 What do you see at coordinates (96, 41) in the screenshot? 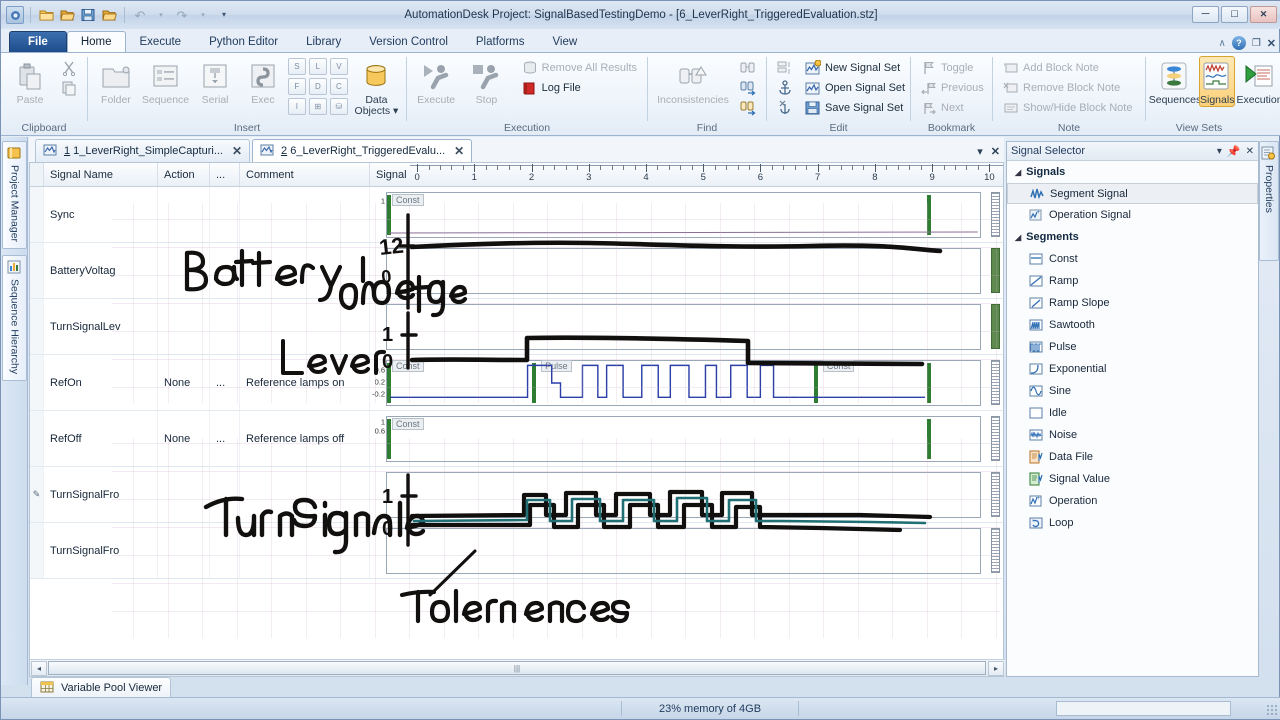
I see `ribbon-tab-home: Home` at bounding box center [96, 41].